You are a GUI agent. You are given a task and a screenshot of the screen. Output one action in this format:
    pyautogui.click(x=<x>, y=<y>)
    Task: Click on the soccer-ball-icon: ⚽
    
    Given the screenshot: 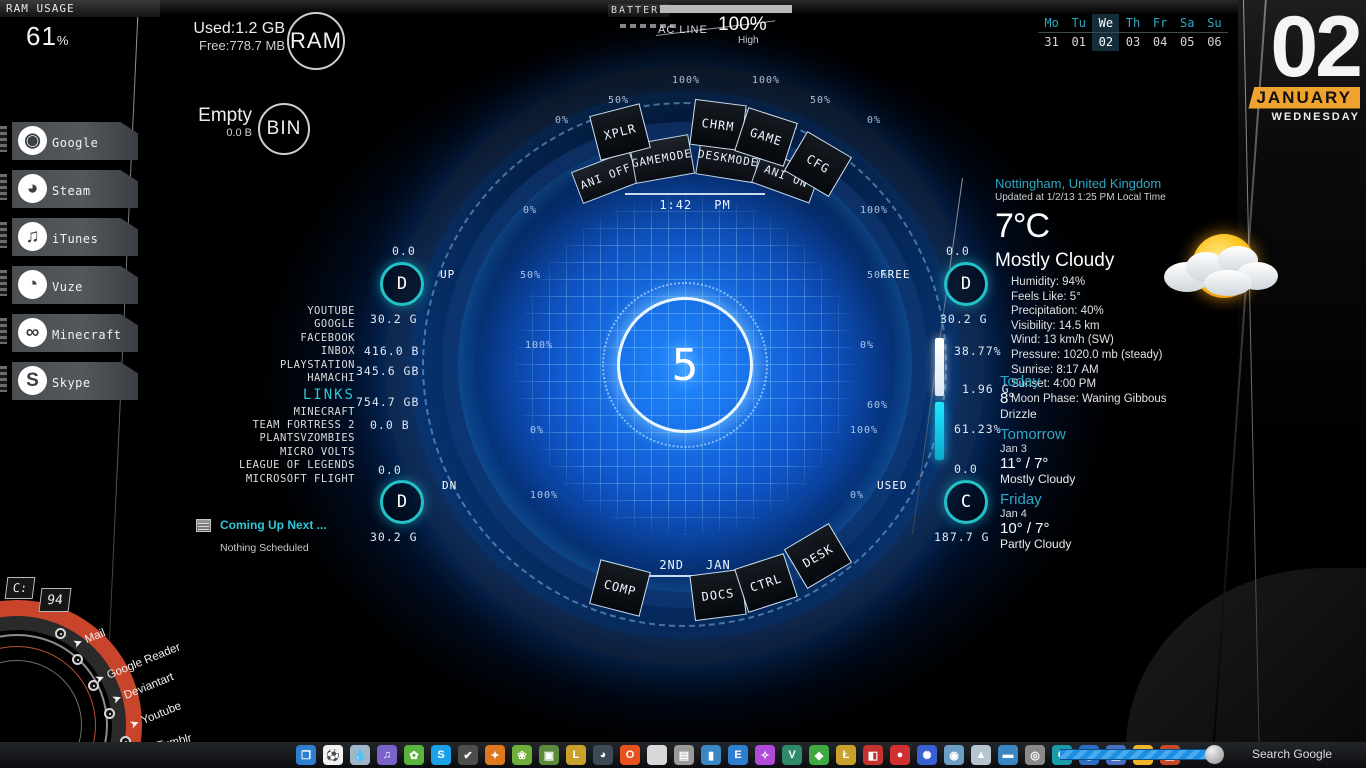 What is the action you would take?
    pyautogui.click(x=333, y=755)
    